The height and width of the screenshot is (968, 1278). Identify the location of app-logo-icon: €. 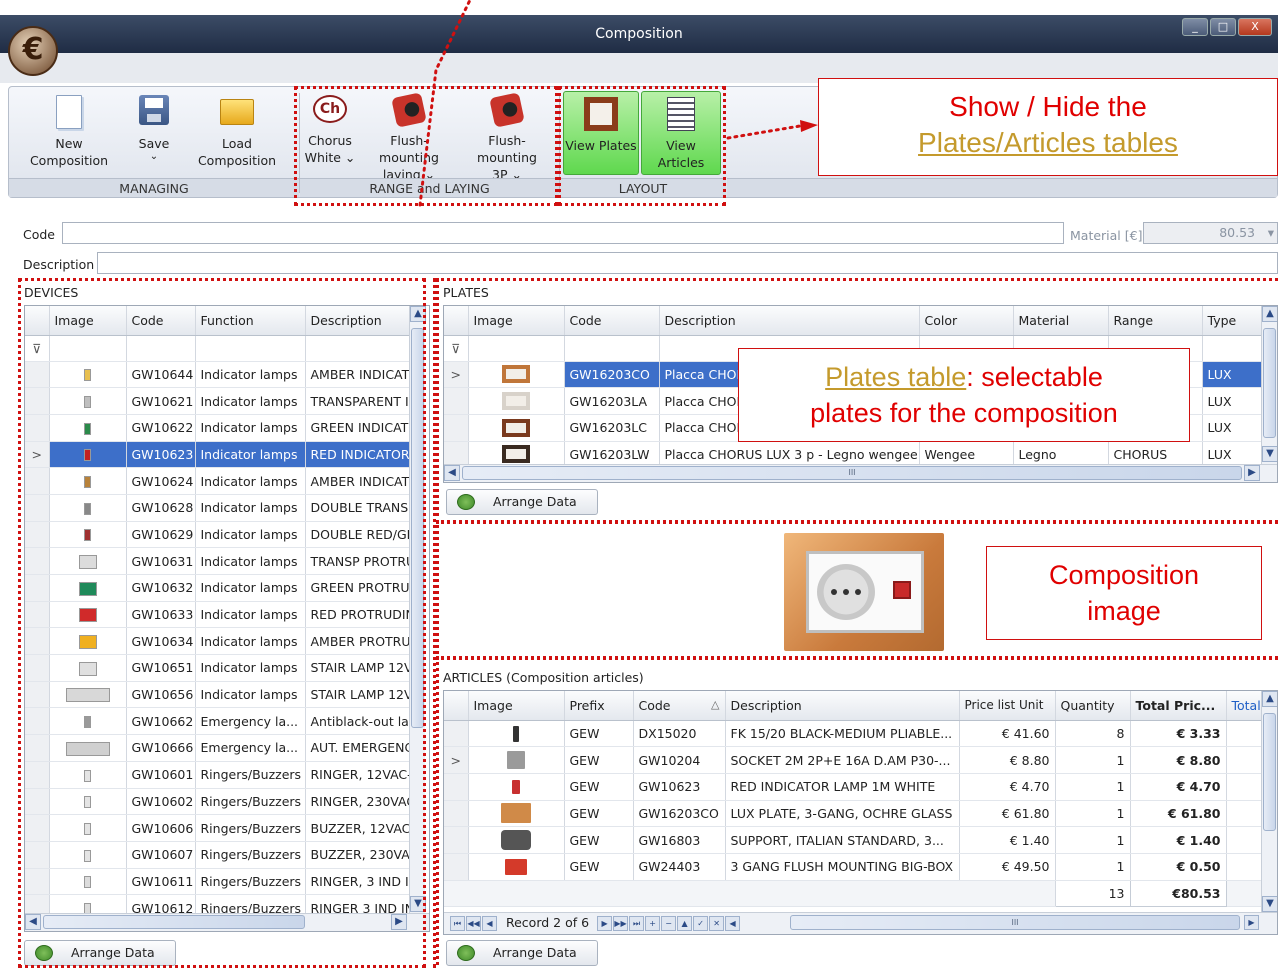
(33, 51).